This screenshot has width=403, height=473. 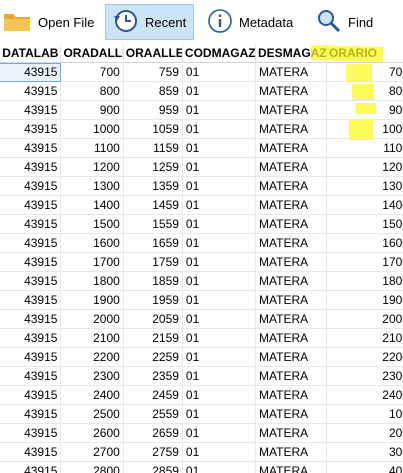 I want to click on recent-button: Recent, so click(x=149, y=22).